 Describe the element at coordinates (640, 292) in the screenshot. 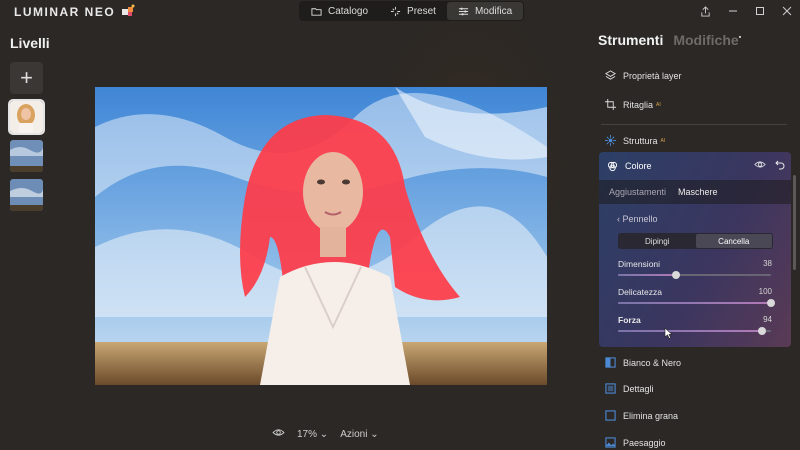

I see `slider-softness-label: Delicatezza` at that location.